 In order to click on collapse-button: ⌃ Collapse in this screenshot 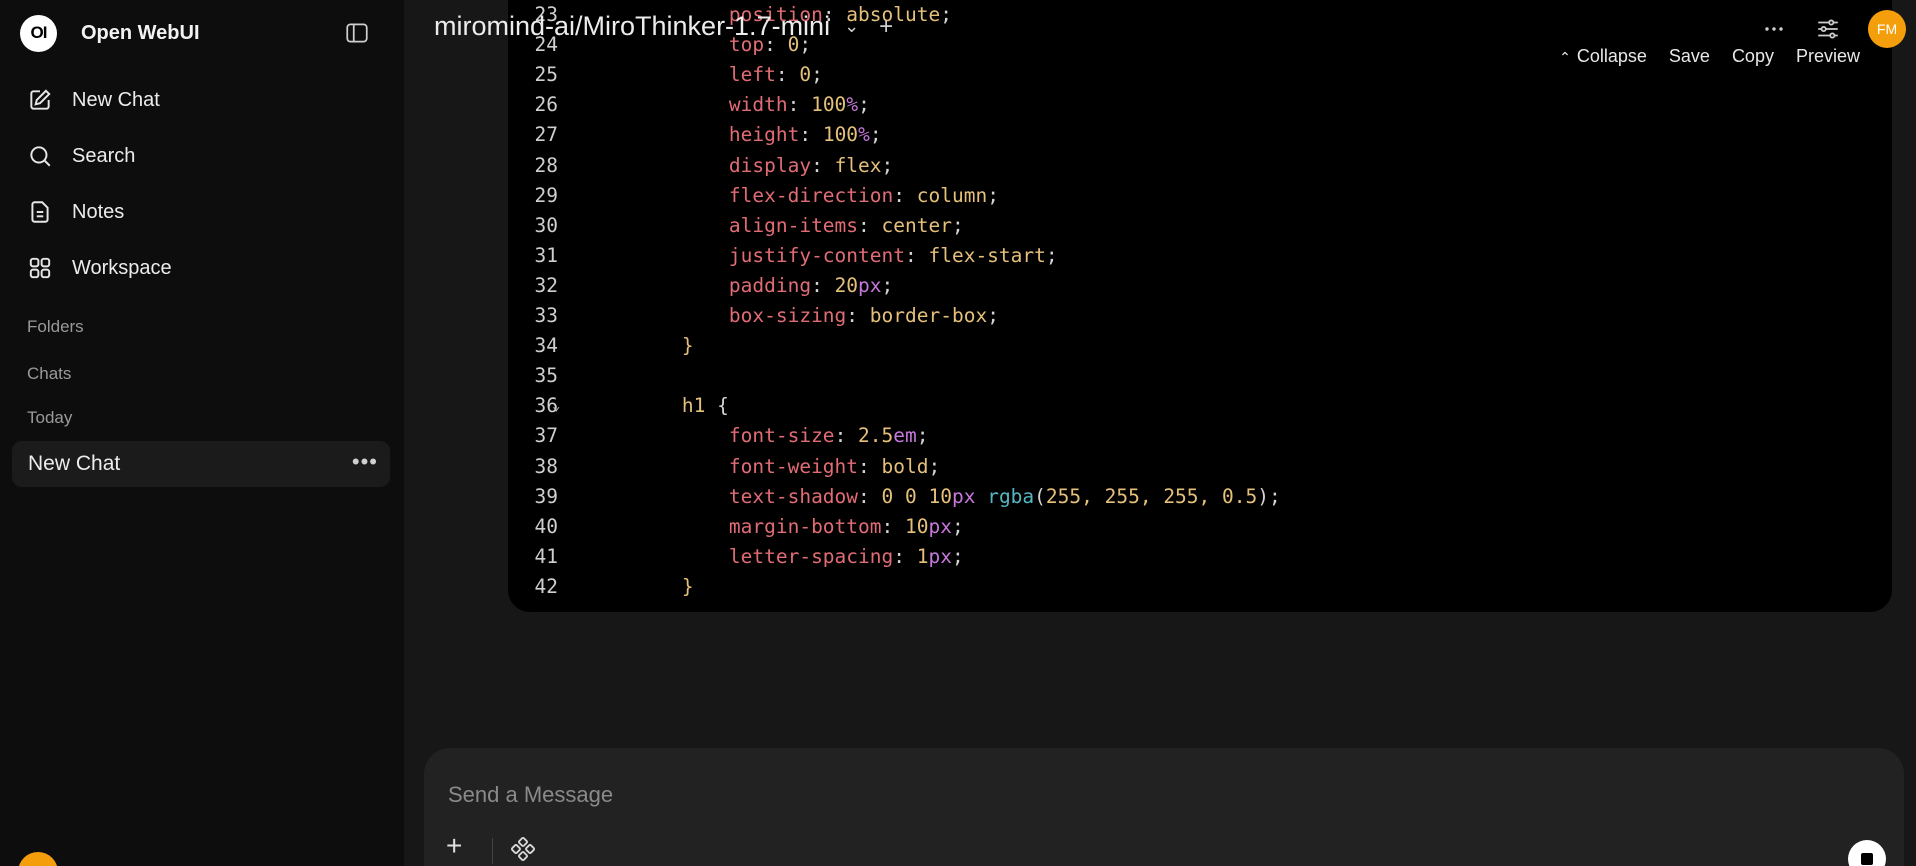, I will do `click(1603, 56)`.